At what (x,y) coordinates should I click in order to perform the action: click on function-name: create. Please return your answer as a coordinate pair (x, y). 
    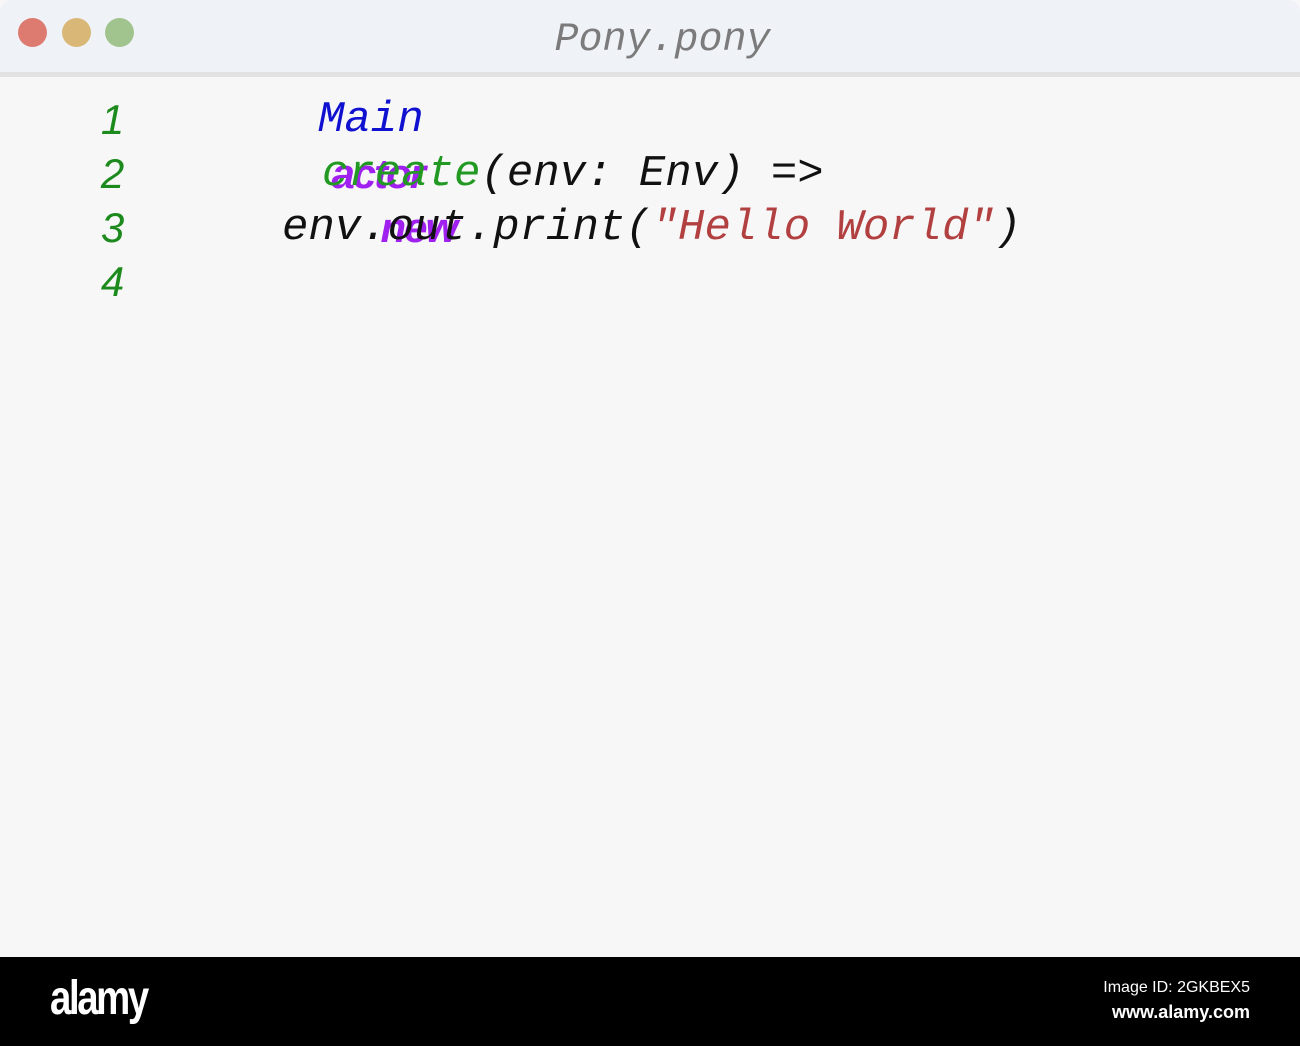
    Looking at the image, I should click on (401, 174).